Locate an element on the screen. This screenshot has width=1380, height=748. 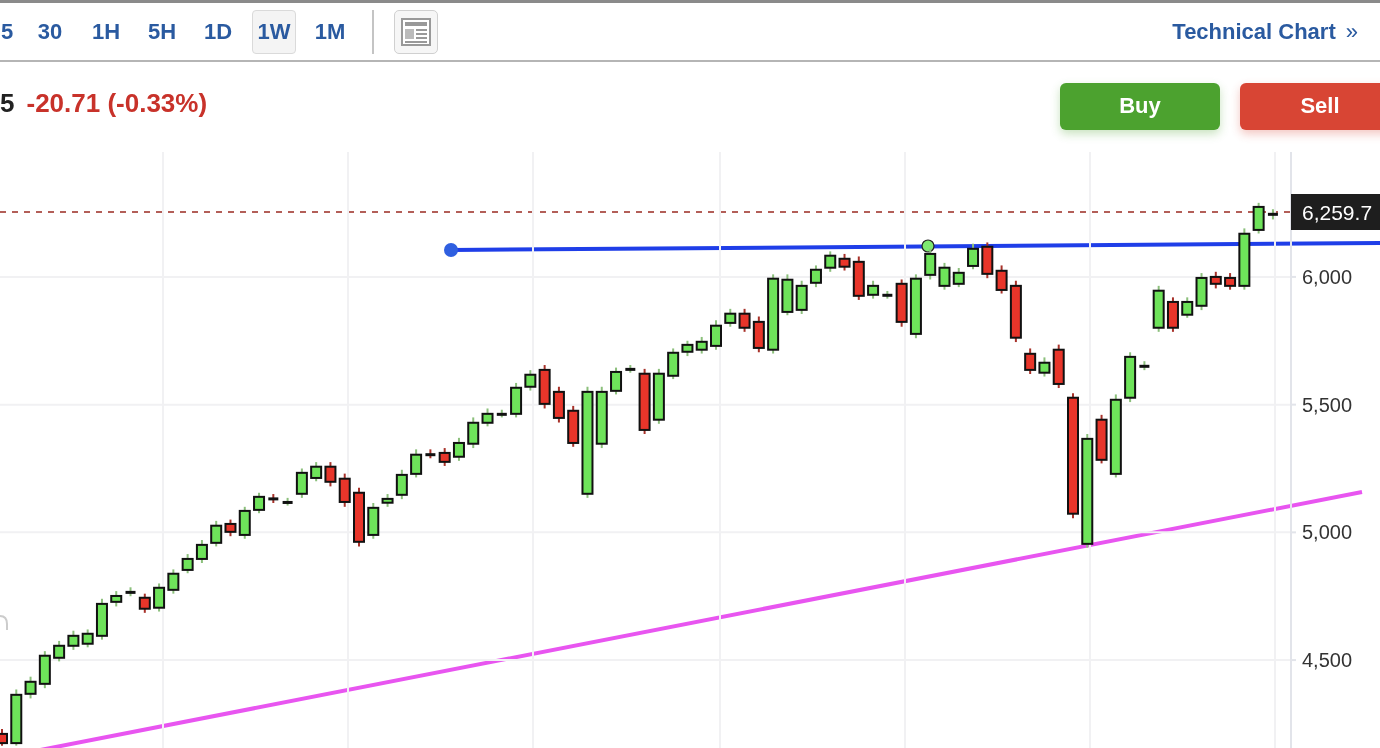
last-price-tag: 6,259.7 is located at coordinates (1335, 212).